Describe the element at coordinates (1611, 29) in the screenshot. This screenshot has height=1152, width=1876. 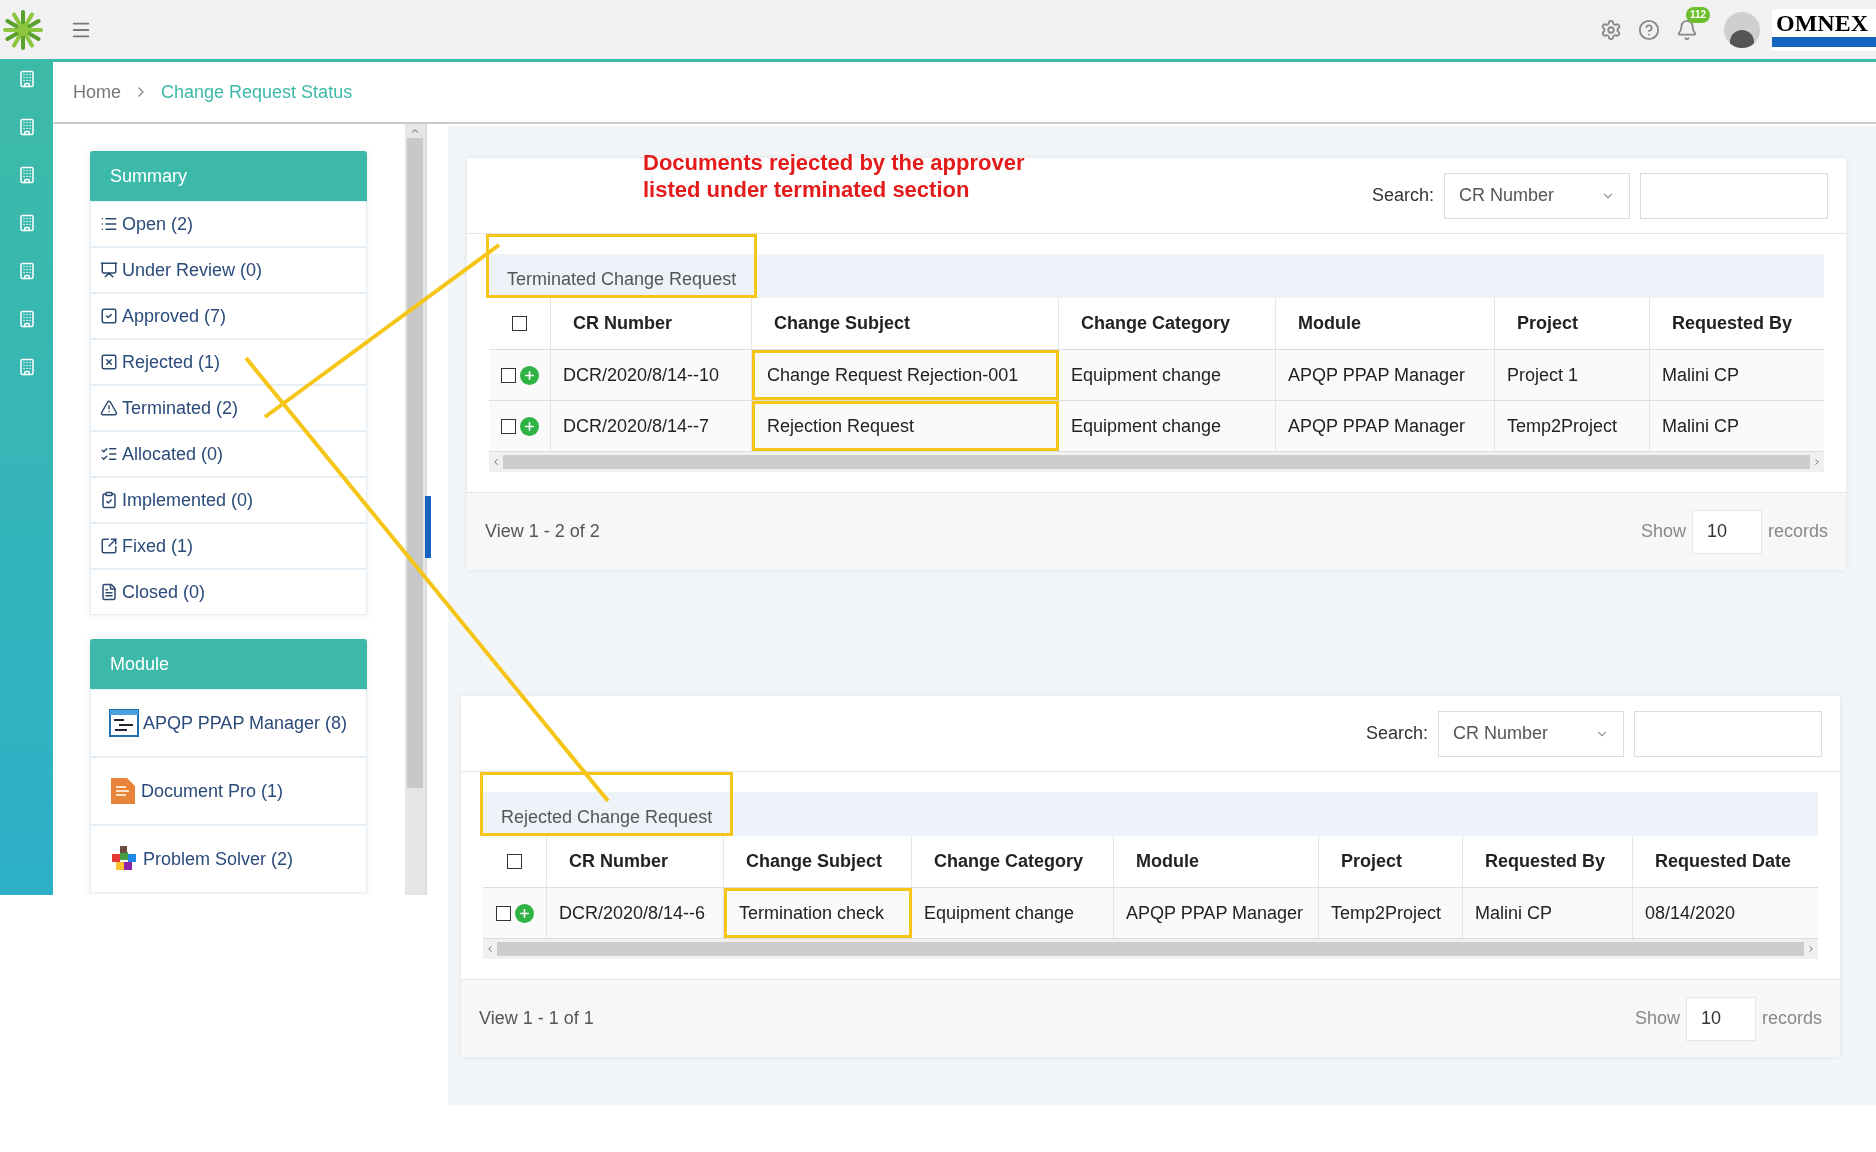
I see `settings-icon` at that location.